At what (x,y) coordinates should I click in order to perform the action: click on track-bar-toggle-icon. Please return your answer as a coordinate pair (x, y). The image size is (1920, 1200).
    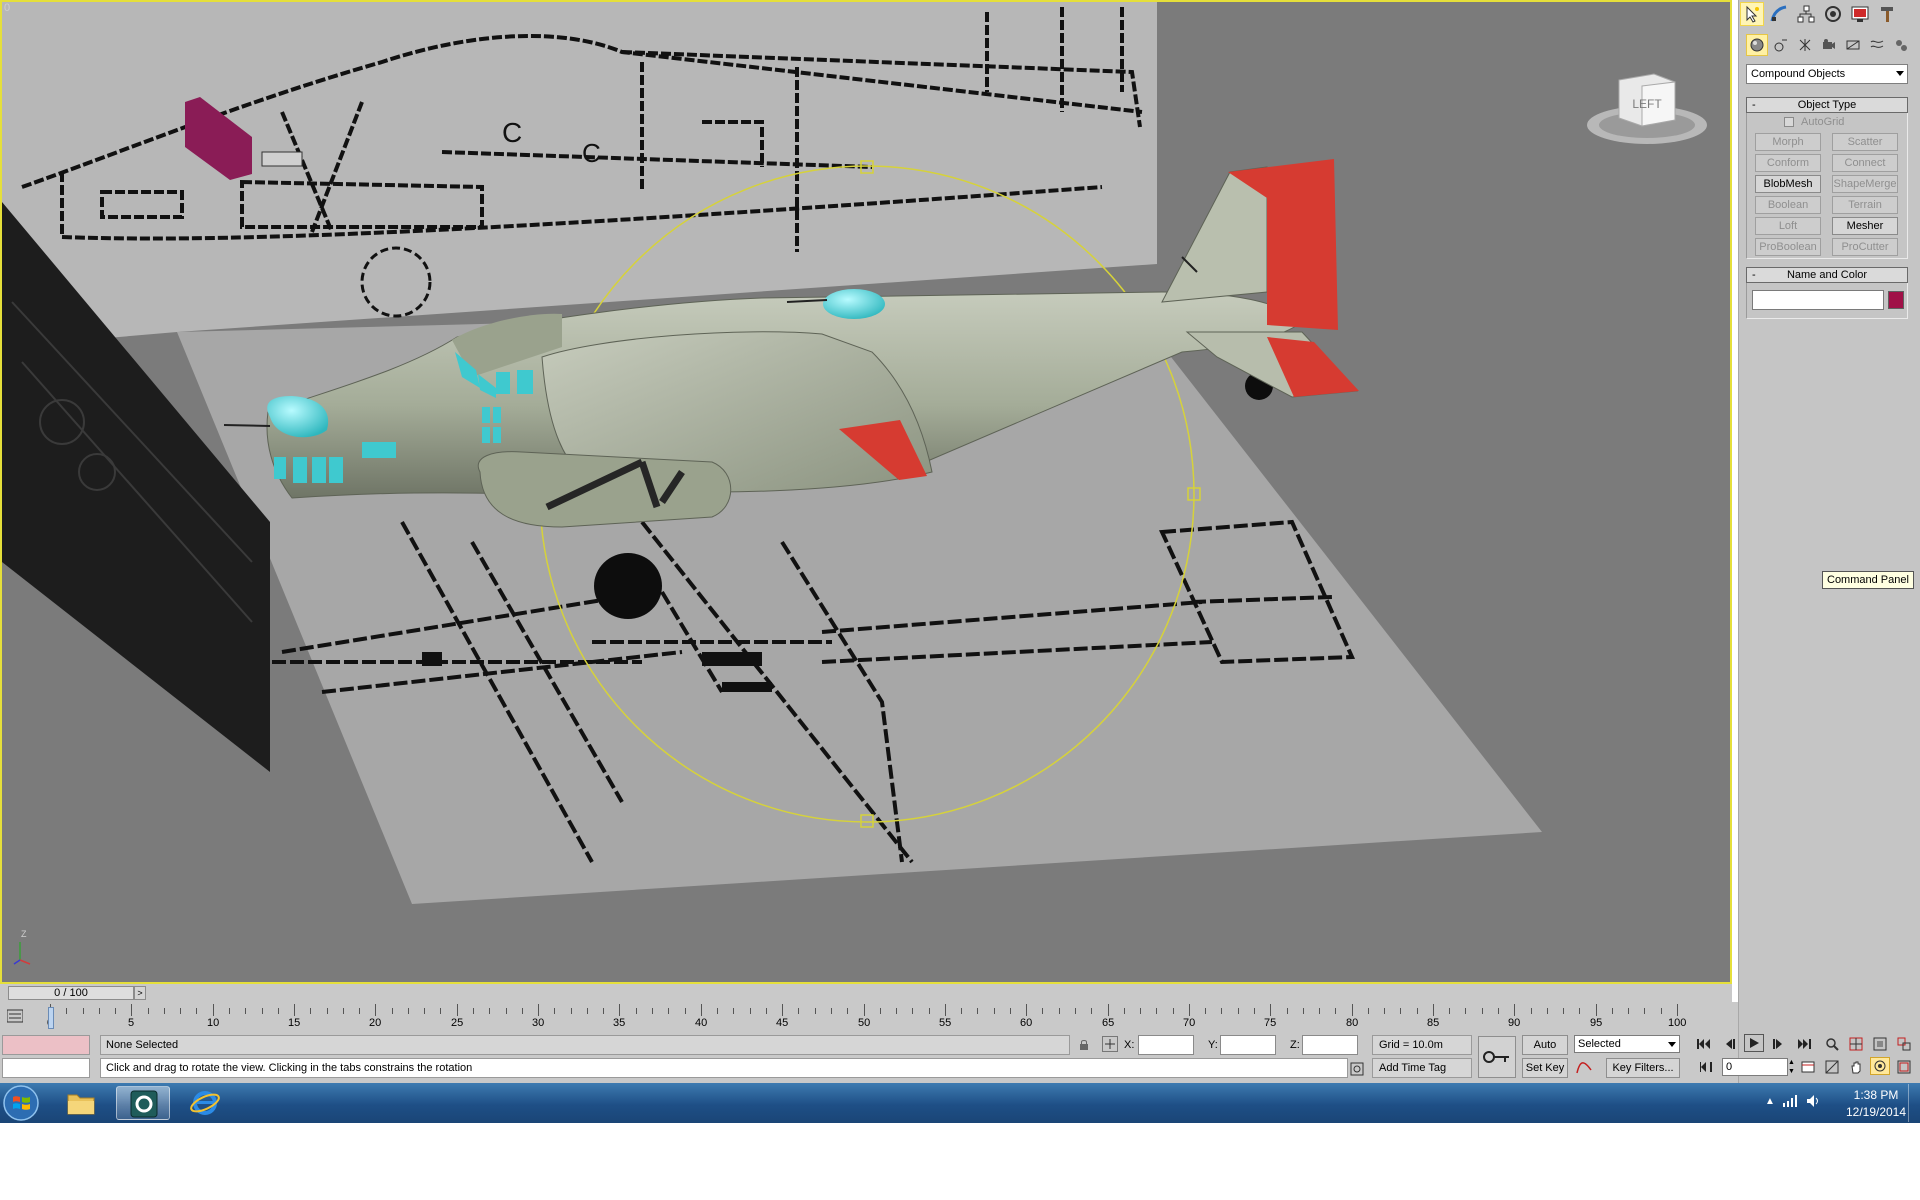
    Looking at the image, I should click on (15, 1016).